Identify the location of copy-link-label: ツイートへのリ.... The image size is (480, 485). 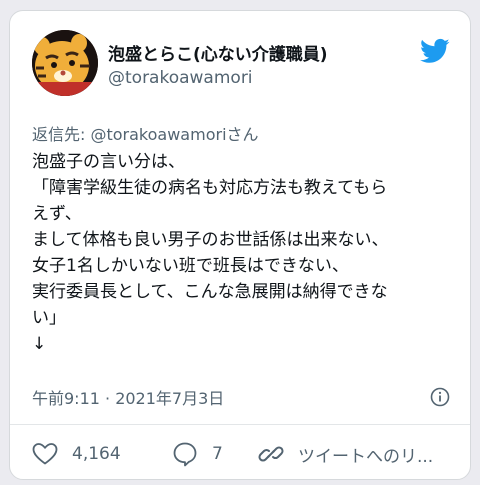
(366, 456).